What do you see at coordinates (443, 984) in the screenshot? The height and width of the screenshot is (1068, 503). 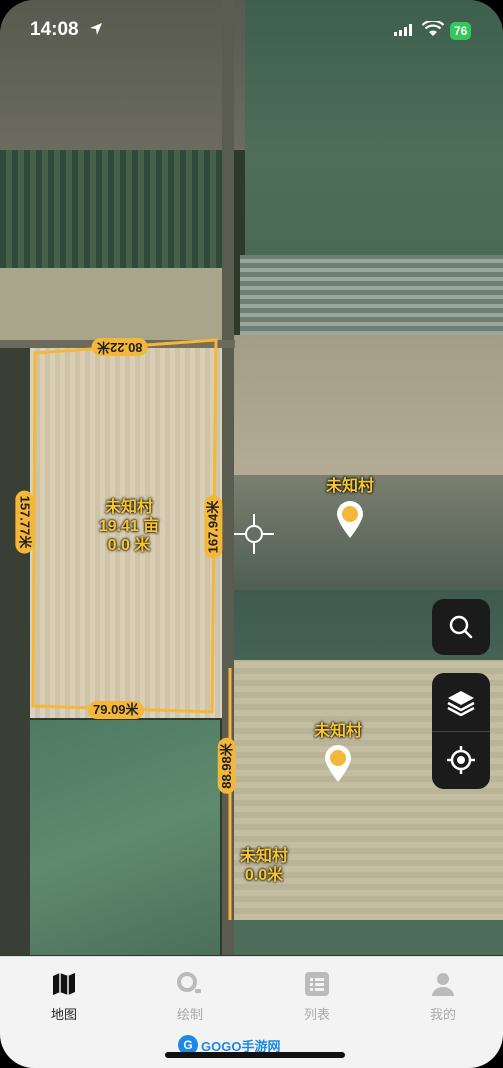 I see `profile-icon` at bounding box center [443, 984].